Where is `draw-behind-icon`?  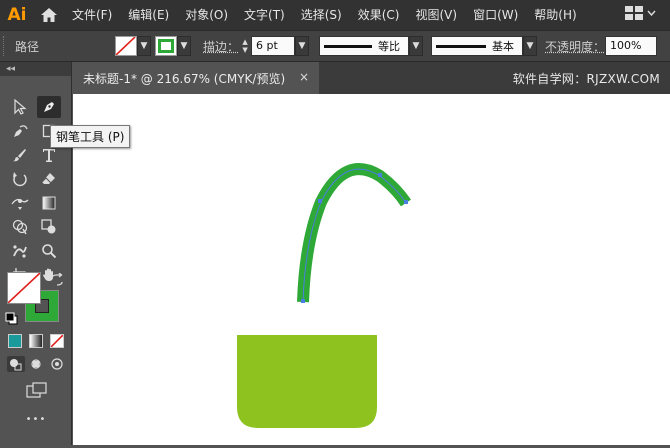 draw-behind-icon is located at coordinates (37, 364).